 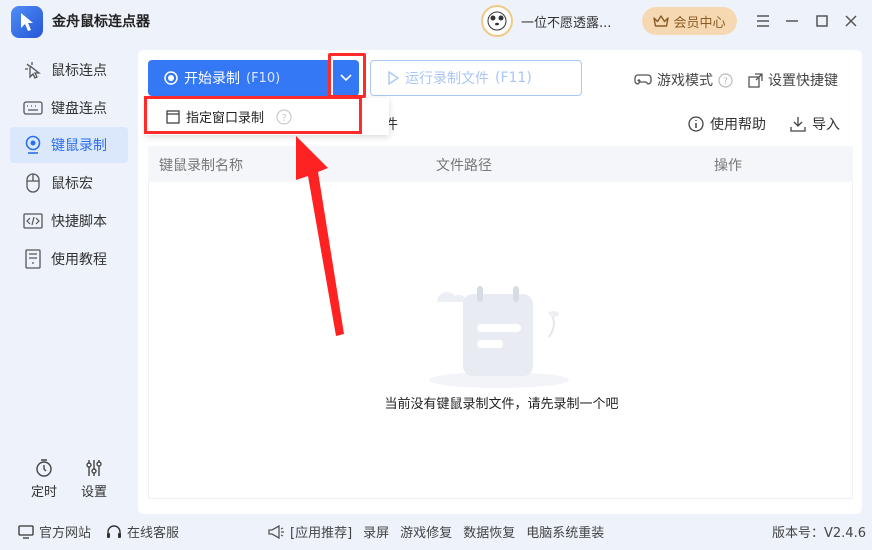 What do you see at coordinates (376, 531) in the screenshot?
I see `recommend-link-screen-record: 录屏` at bounding box center [376, 531].